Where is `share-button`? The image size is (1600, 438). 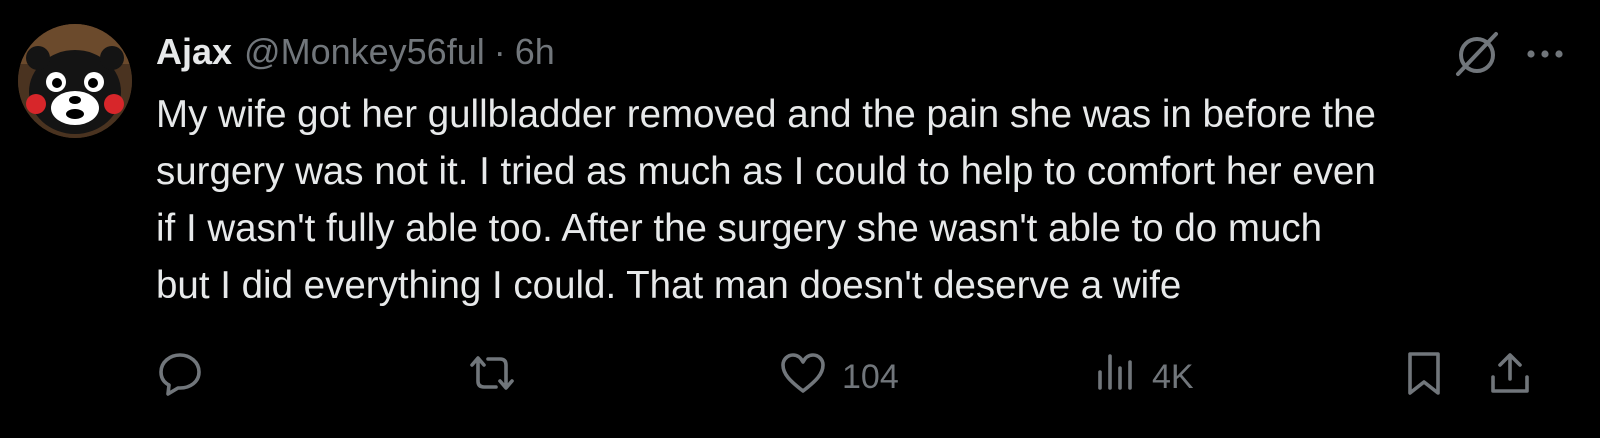
share-button is located at coordinates (1510, 377).